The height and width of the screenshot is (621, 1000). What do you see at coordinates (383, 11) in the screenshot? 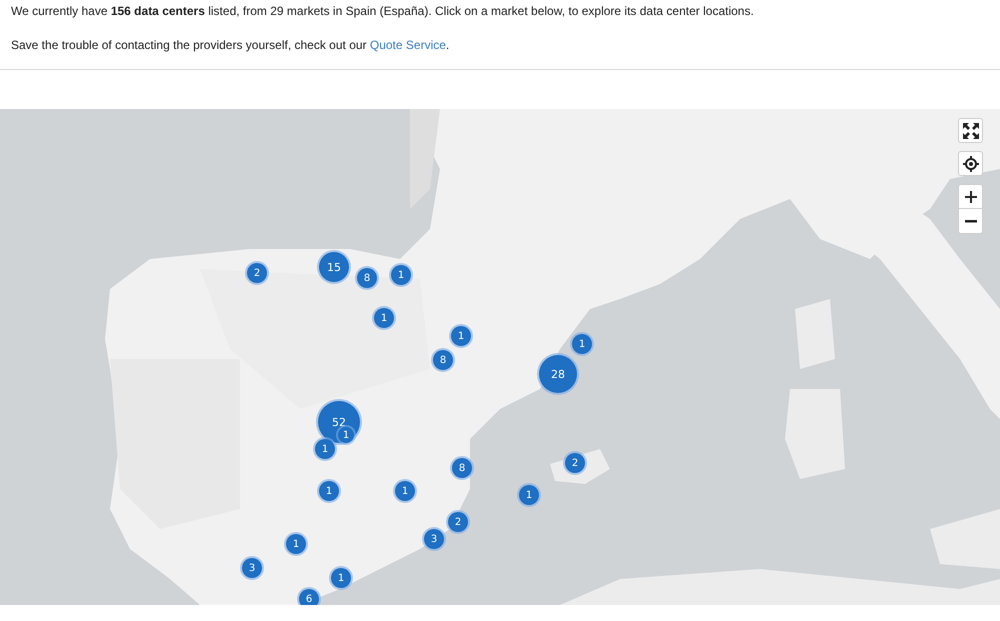
I see `intro-text: We currently have 156 data centers listed, from 29 markets in Spain (España). Click on a market below, to explore its data center locations.` at bounding box center [383, 11].